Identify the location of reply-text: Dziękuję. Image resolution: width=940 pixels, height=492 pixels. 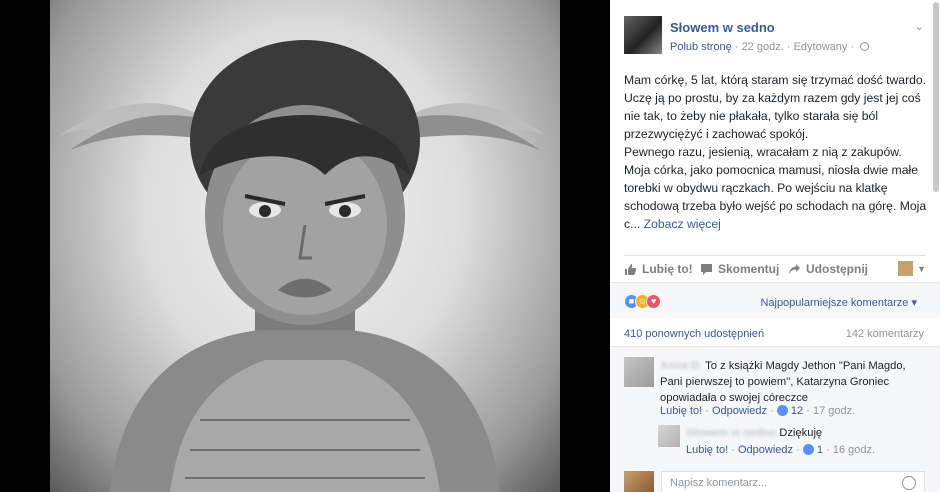
(801, 433).